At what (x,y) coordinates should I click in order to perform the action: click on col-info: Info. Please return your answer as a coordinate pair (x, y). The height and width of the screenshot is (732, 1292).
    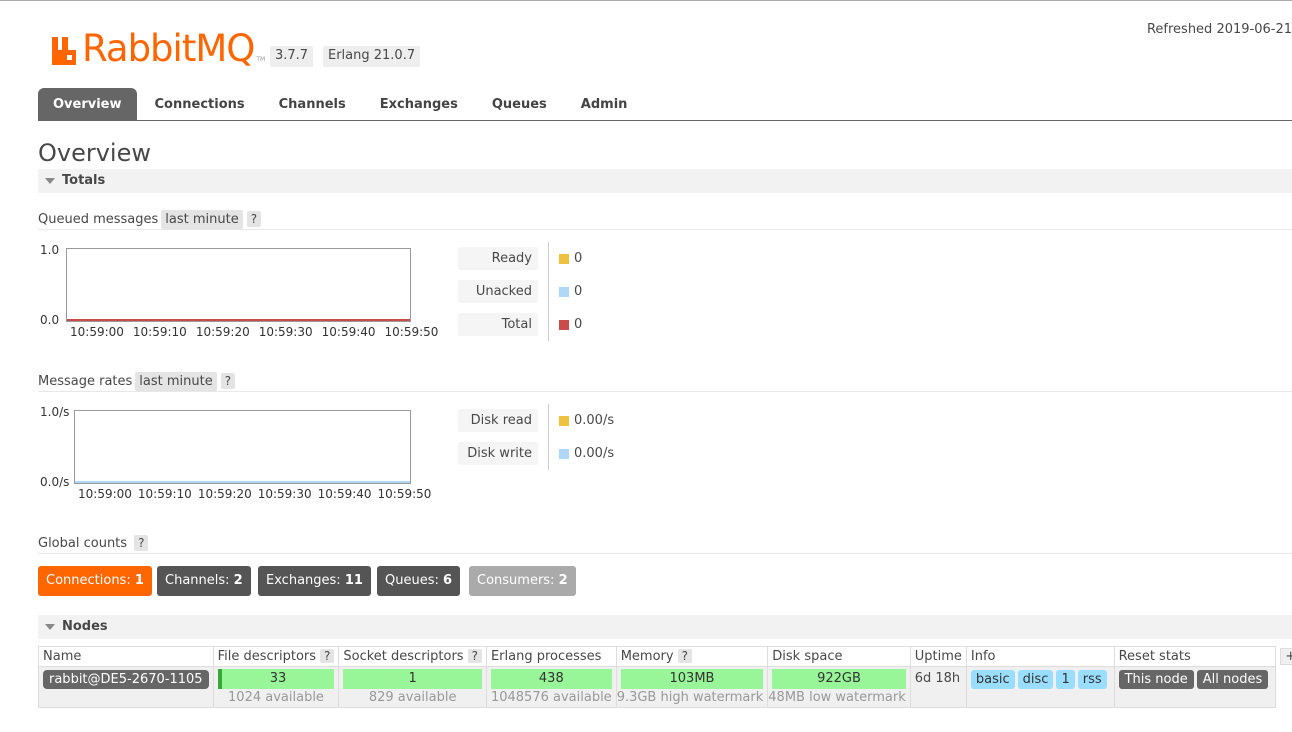
    Looking at the image, I should click on (1040, 656).